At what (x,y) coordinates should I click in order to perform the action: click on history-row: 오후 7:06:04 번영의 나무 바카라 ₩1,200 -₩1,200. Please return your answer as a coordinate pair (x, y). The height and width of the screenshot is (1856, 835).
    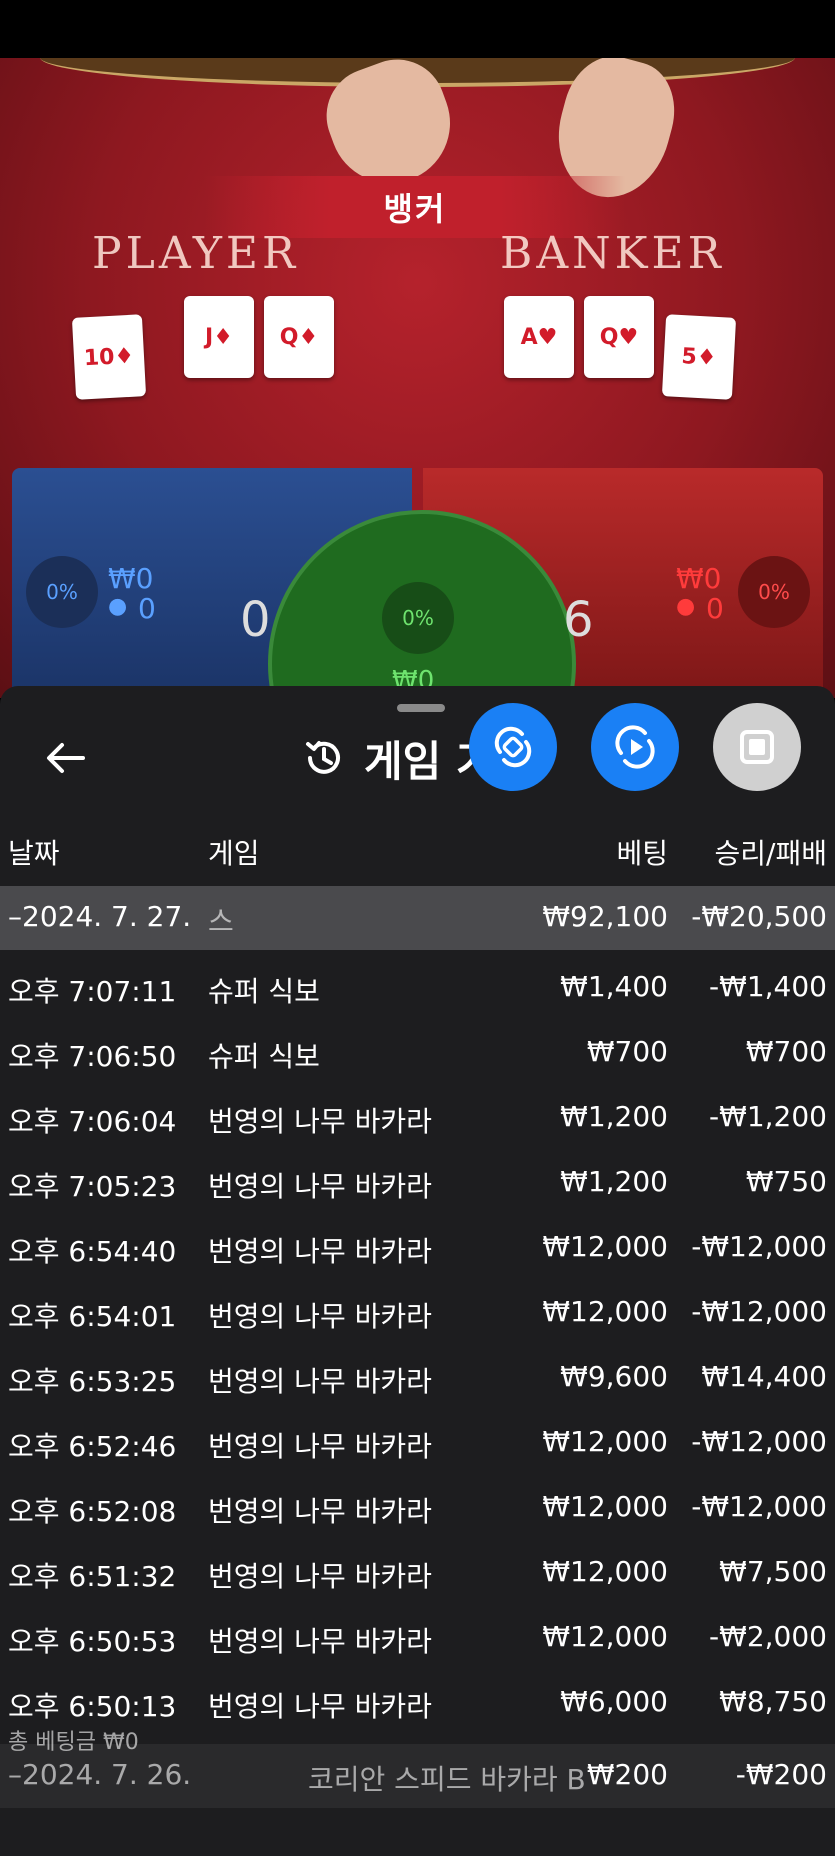
    Looking at the image, I should click on (417, 1117).